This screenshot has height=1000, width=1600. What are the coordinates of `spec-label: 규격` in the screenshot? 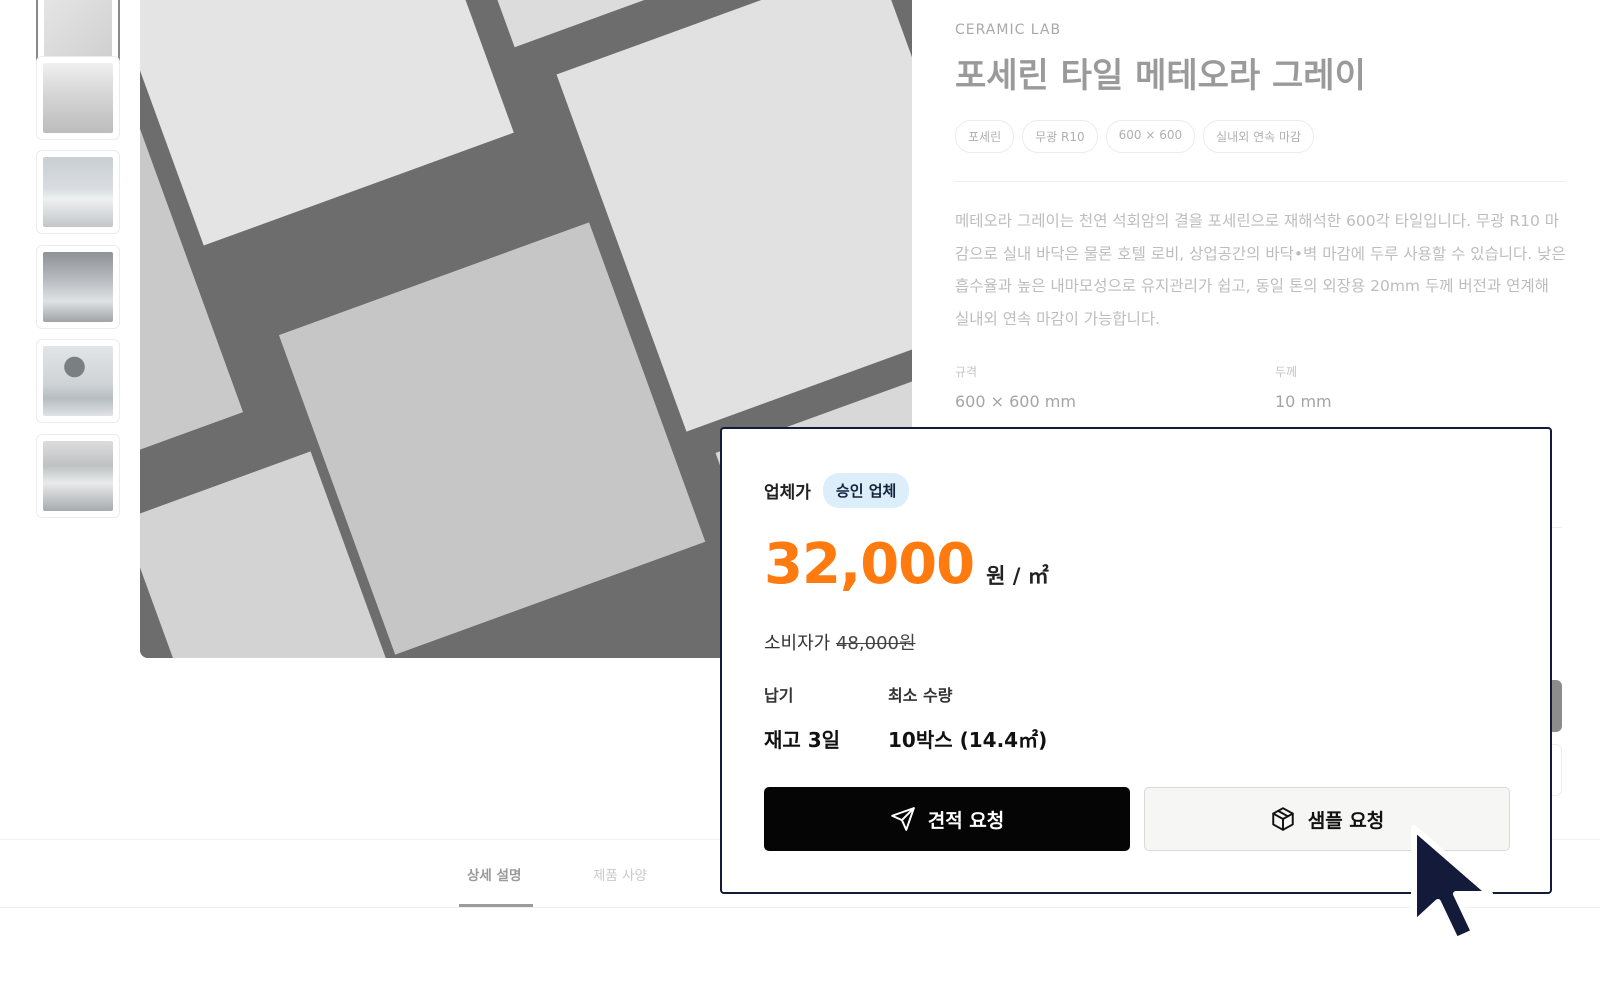 It's located at (966, 372).